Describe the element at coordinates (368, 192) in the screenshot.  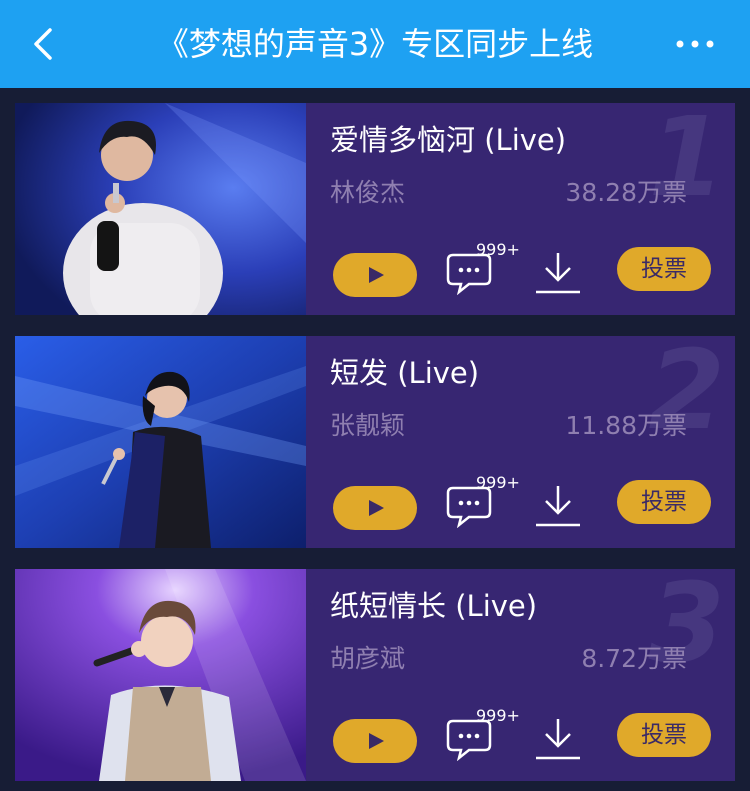
I see `singer-name: 林俊杰` at that location.